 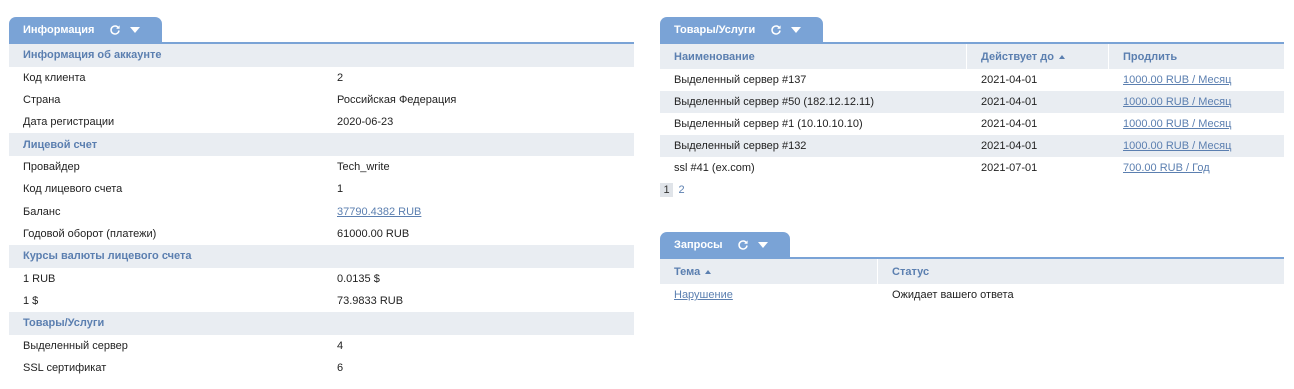 I want to click on services-tab-title: Товары/Услуги, so click(x=715, y=29).